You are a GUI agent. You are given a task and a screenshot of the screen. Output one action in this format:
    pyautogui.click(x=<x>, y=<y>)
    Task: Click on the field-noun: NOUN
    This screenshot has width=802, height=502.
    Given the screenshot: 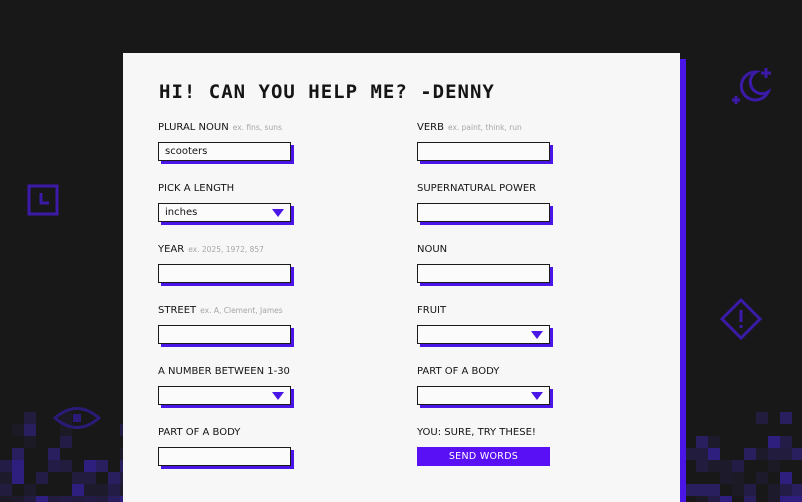 What is the action you would take?
    pyautogui.click(x=537, y=263)
    